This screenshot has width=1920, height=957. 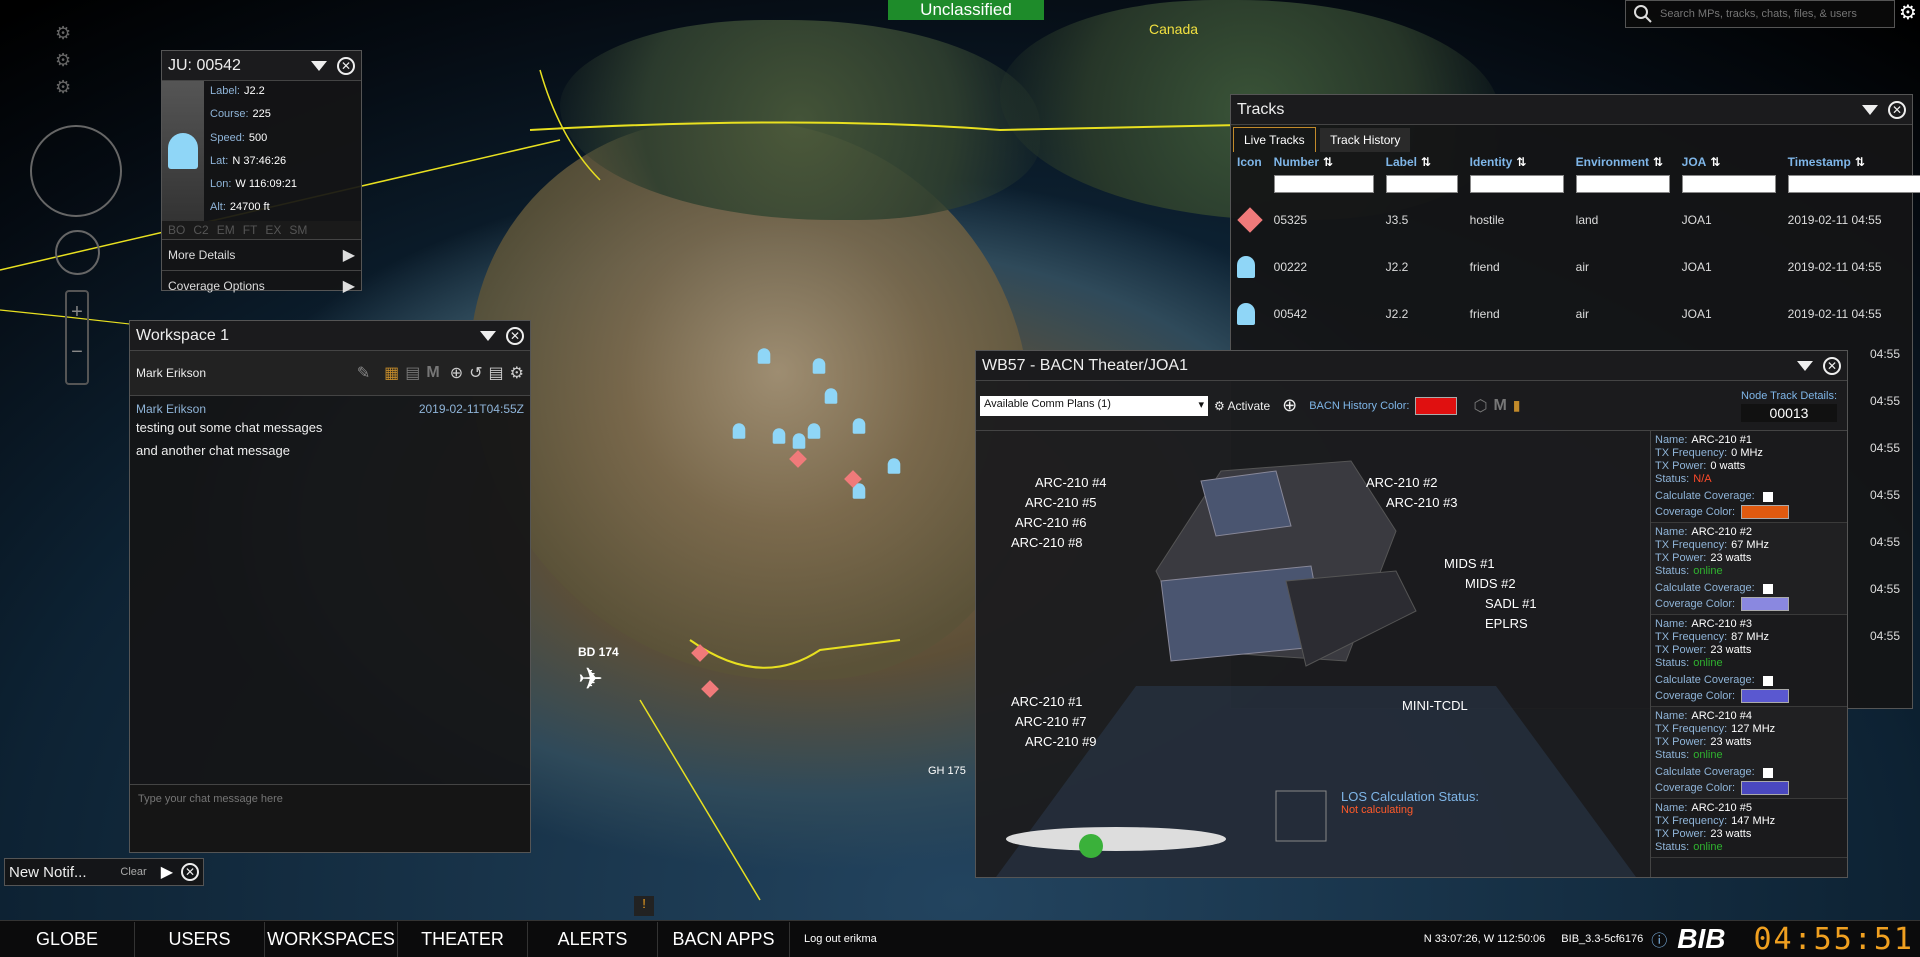 What do you see at coordinates (1575, 313) in the screenshot?
I see `table-row: 00542 J2.2 friend air JOA1 2019-02-11 04:55` at bounding box center [1575, 313].